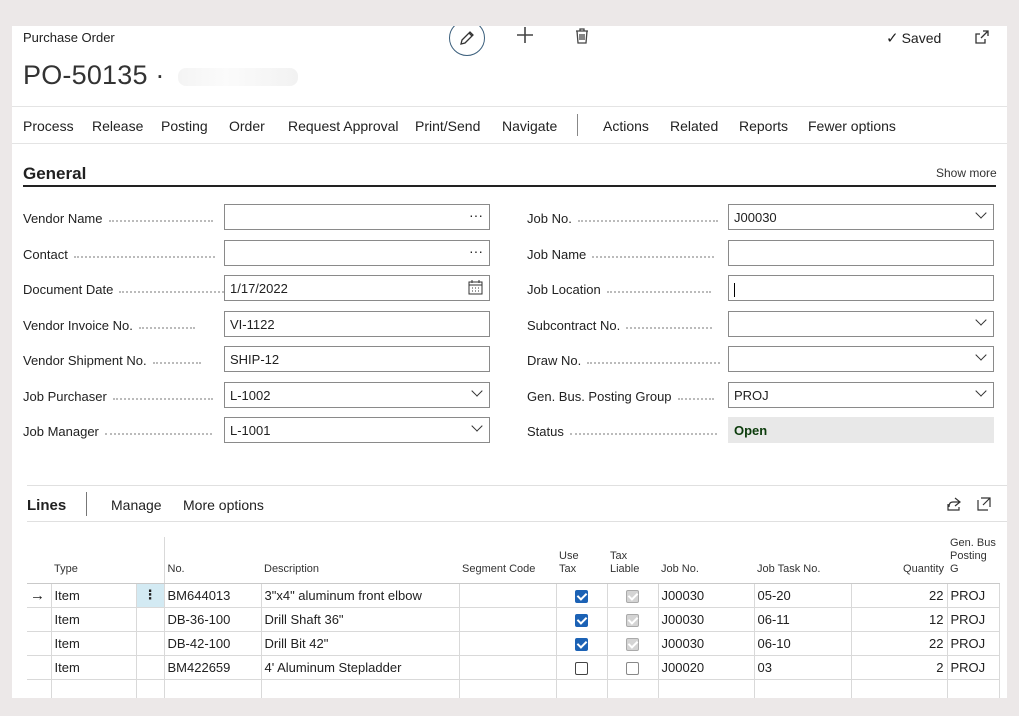  I want to click on row-quantity: 2, so click(899, 667).